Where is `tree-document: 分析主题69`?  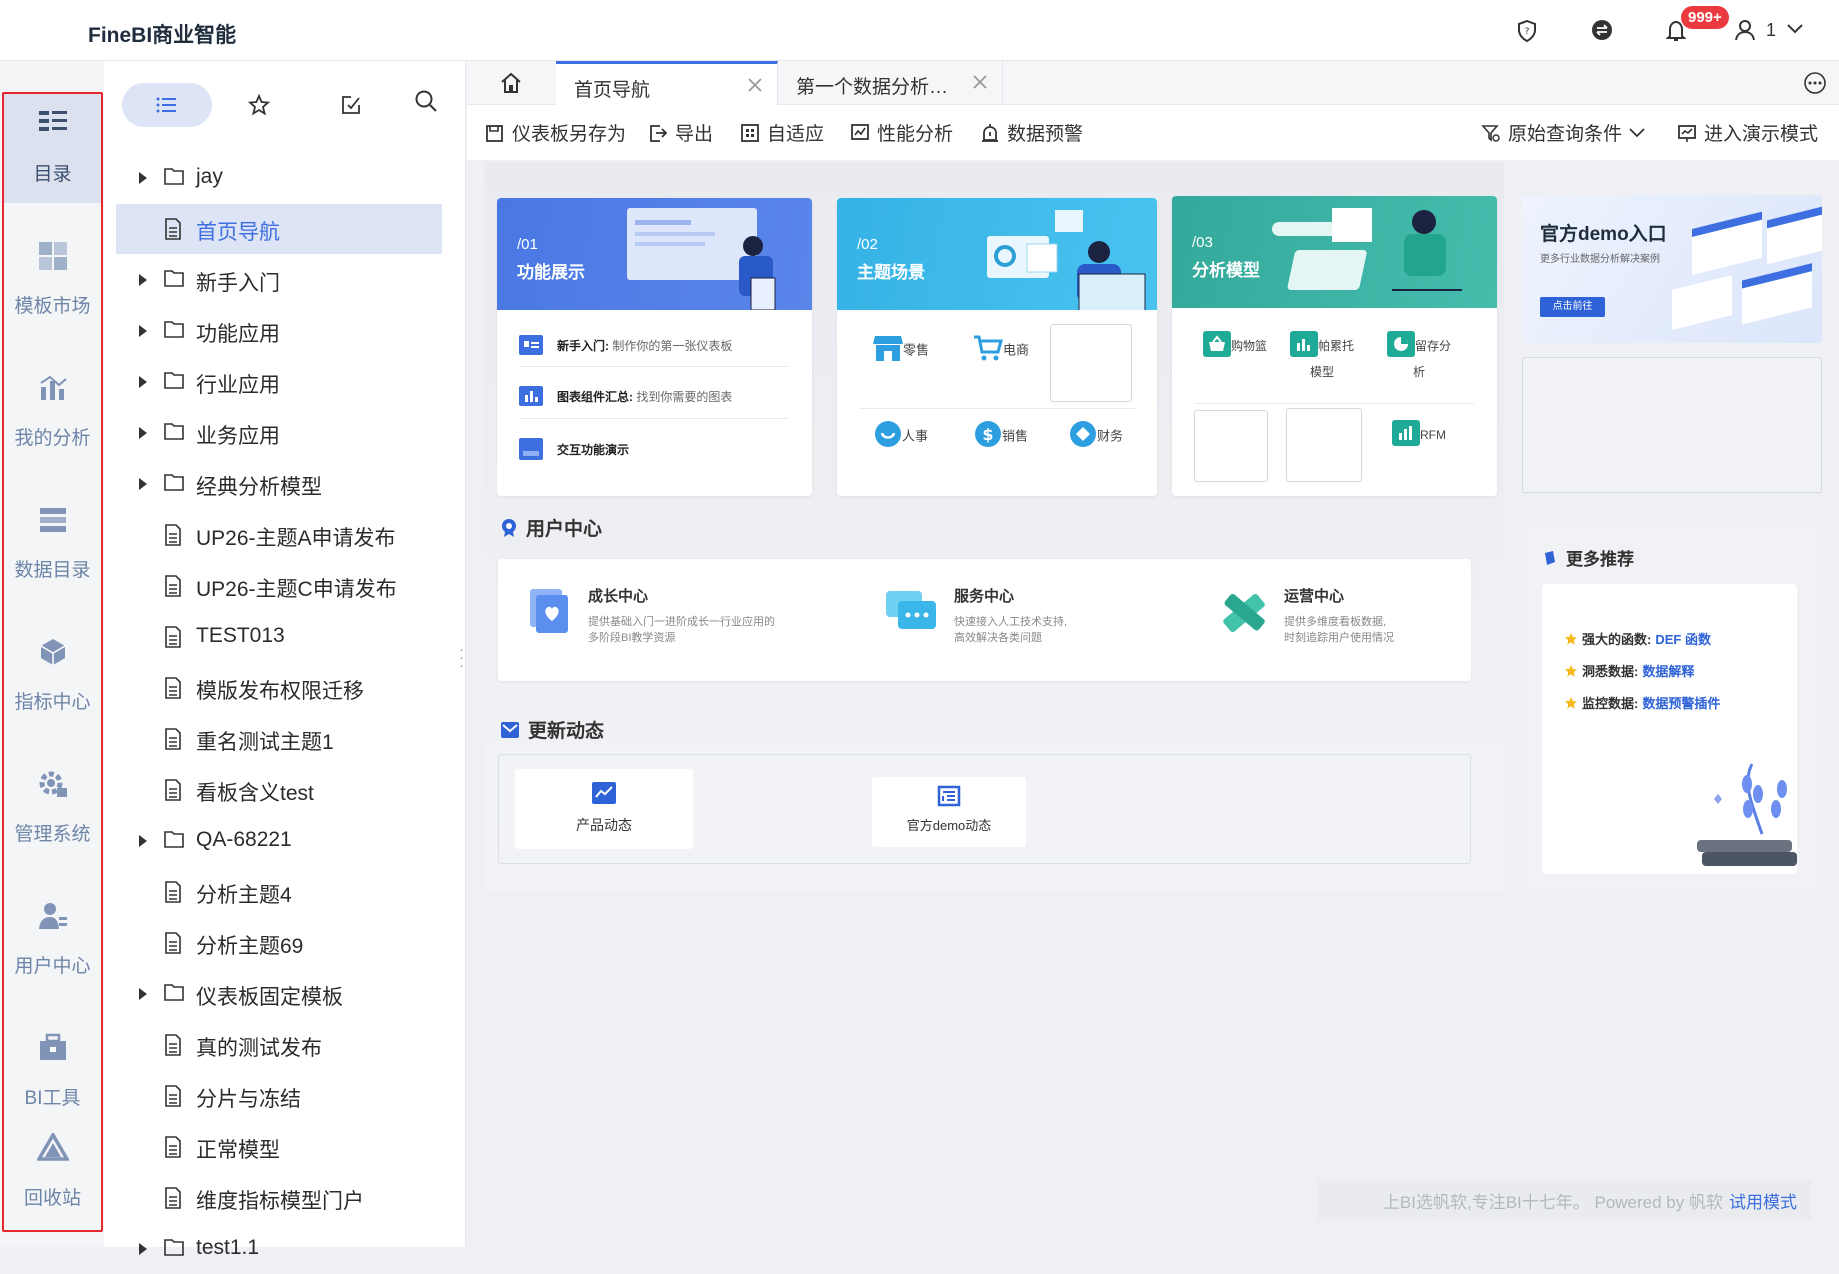
tree-document: 分析主题69 is located at coordinates (279, 943).